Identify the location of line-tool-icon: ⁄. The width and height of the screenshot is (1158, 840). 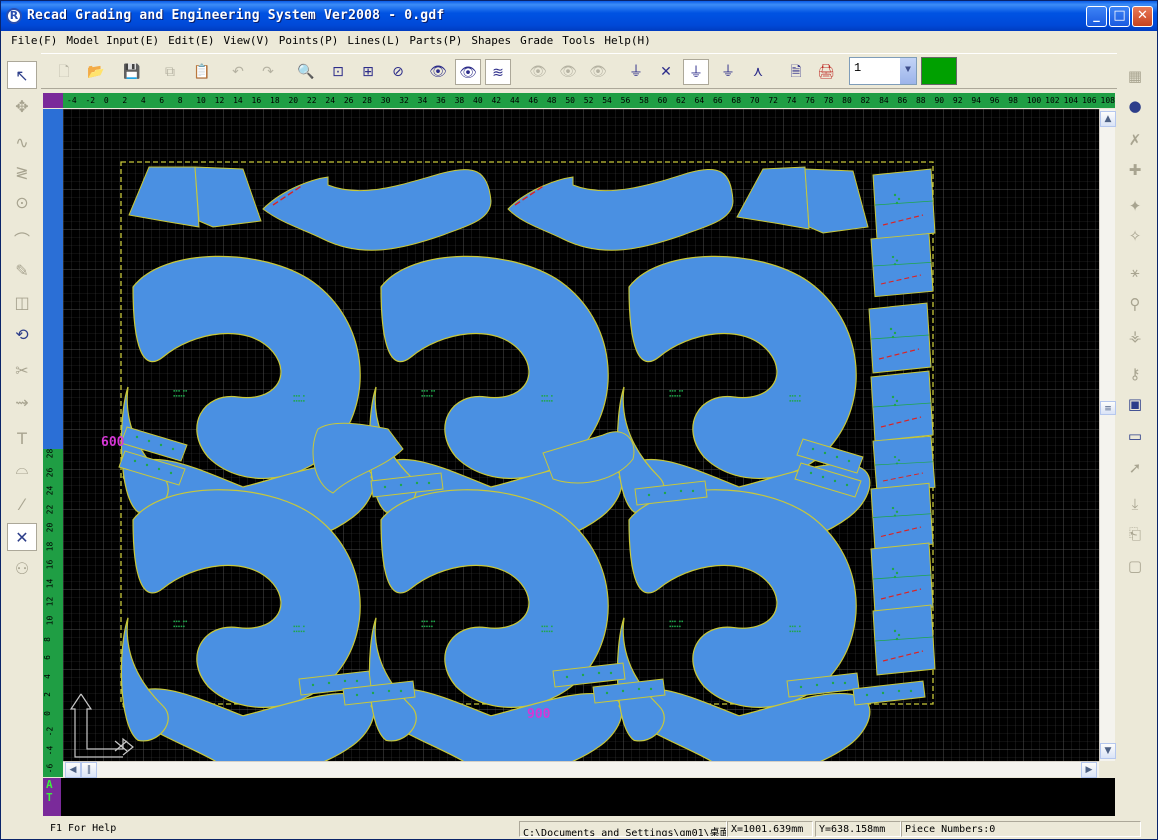
(22, 505).